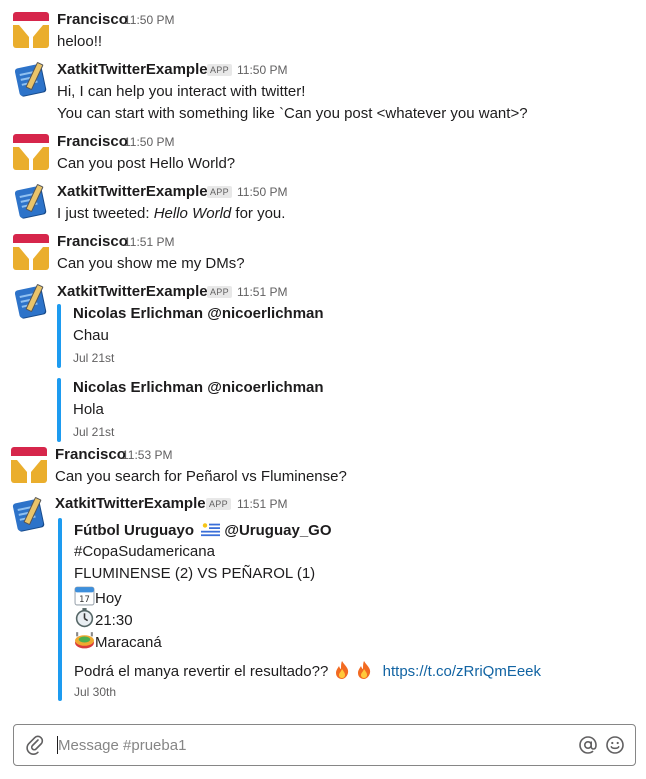  Describe the element at coordinates (588, 745) in the screenshot. I see `mention-icon` at that location.